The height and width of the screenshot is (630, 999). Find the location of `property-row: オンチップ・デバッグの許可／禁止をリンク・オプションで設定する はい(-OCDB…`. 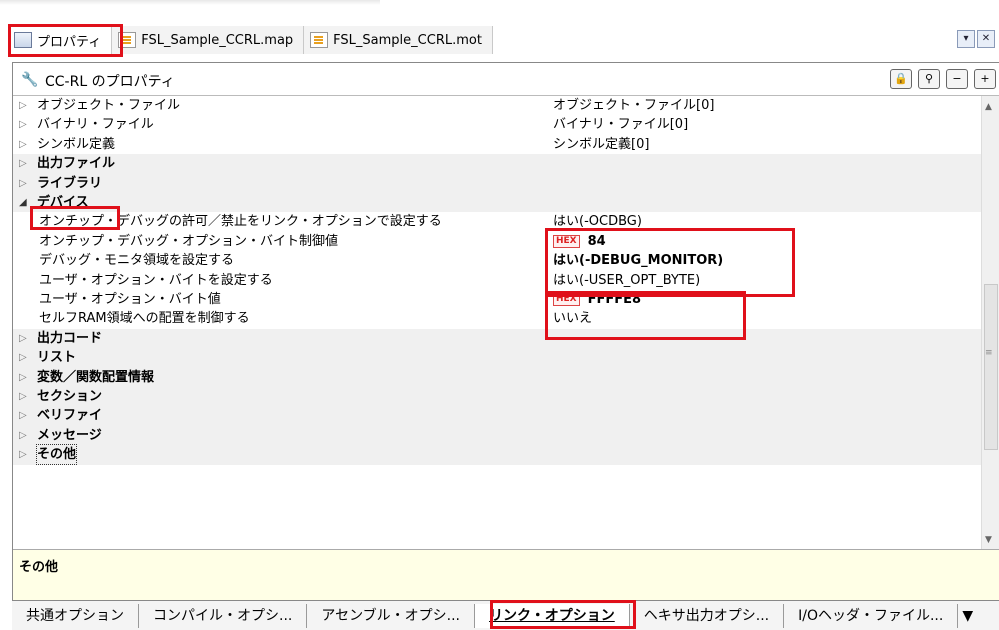

property-row: オンチップ・デバッグの許可／禁止をリンク・オプションで設定する はい(-OCDB… is located at coordinates (498, 221).